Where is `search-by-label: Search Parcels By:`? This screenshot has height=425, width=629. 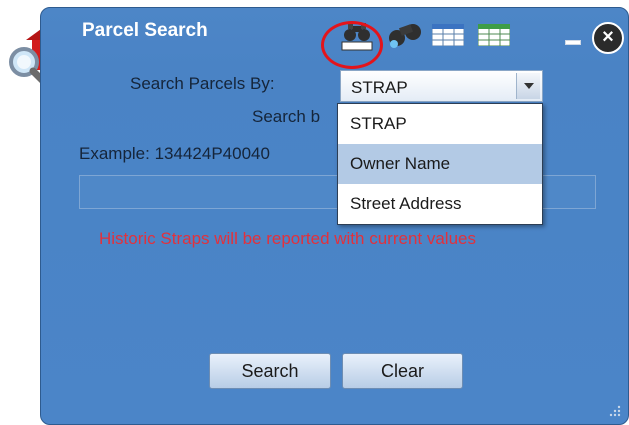 search-by-label: Search Parcels By: is located at coordinates (202, 83).